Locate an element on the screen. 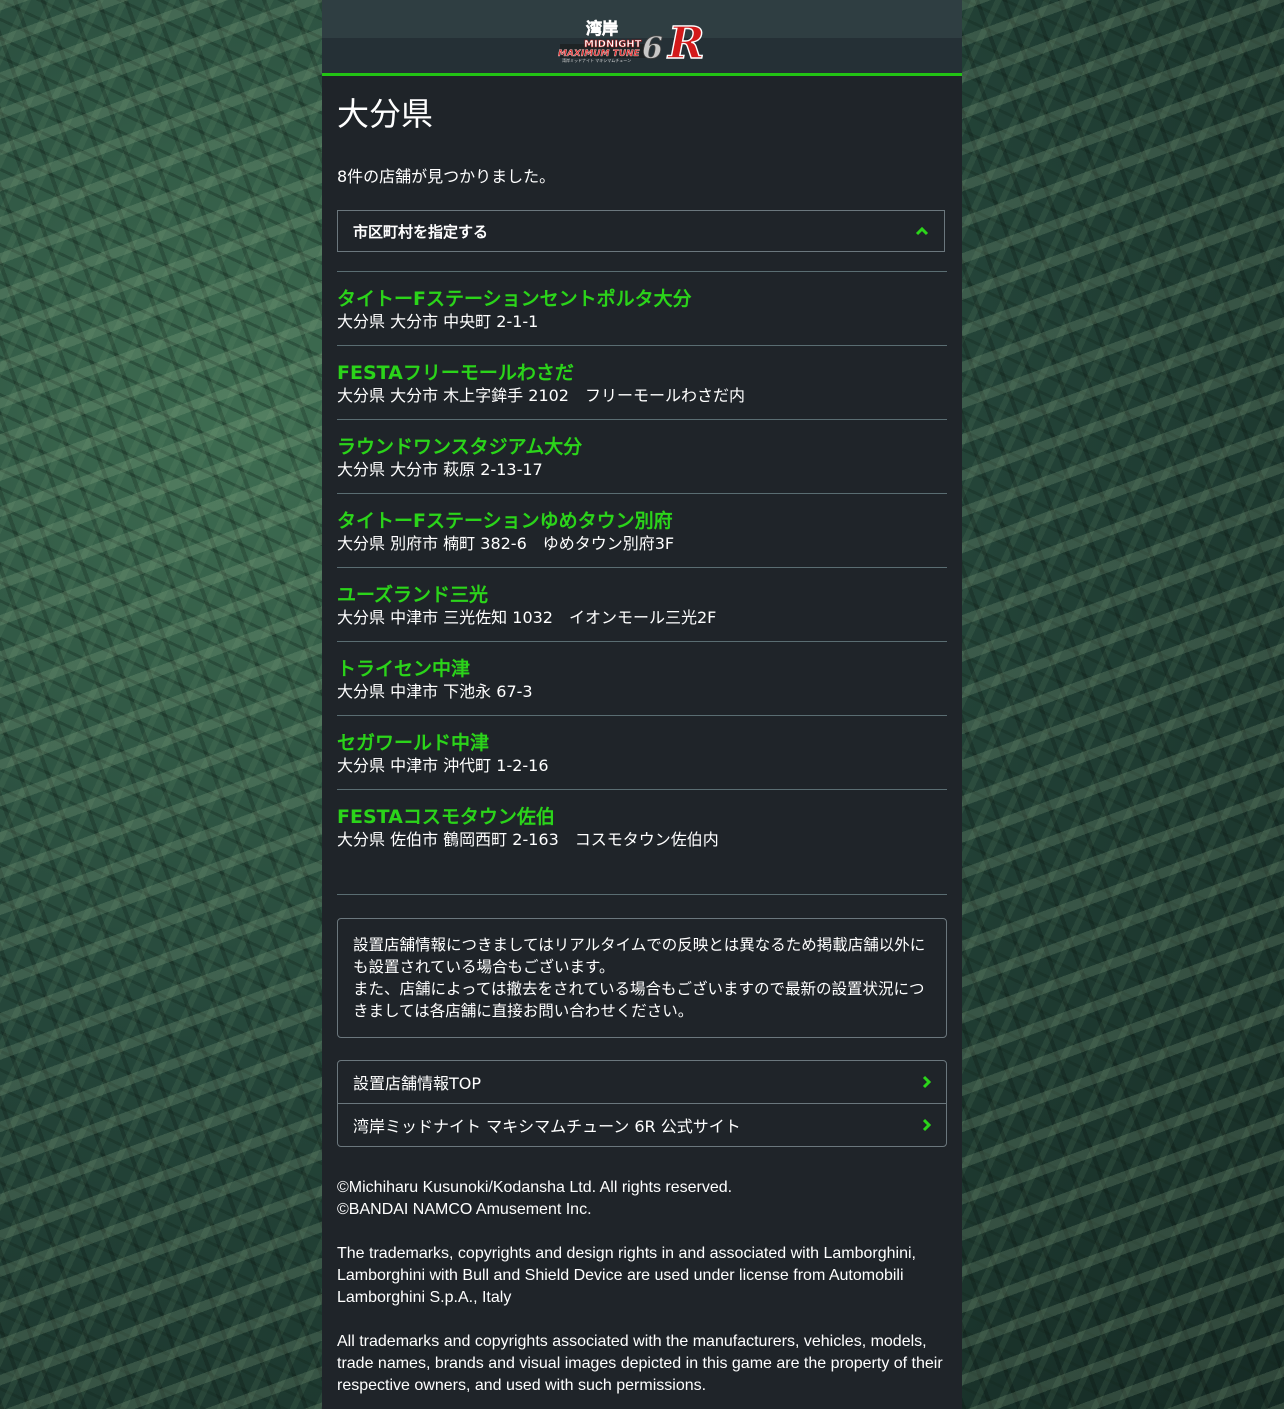 The height and width of the screenshot is (1409, 1284). list-item: セガワールド中津 大分県 中津市 沖代町 1-2-16 is located at coordinates (642, 753).